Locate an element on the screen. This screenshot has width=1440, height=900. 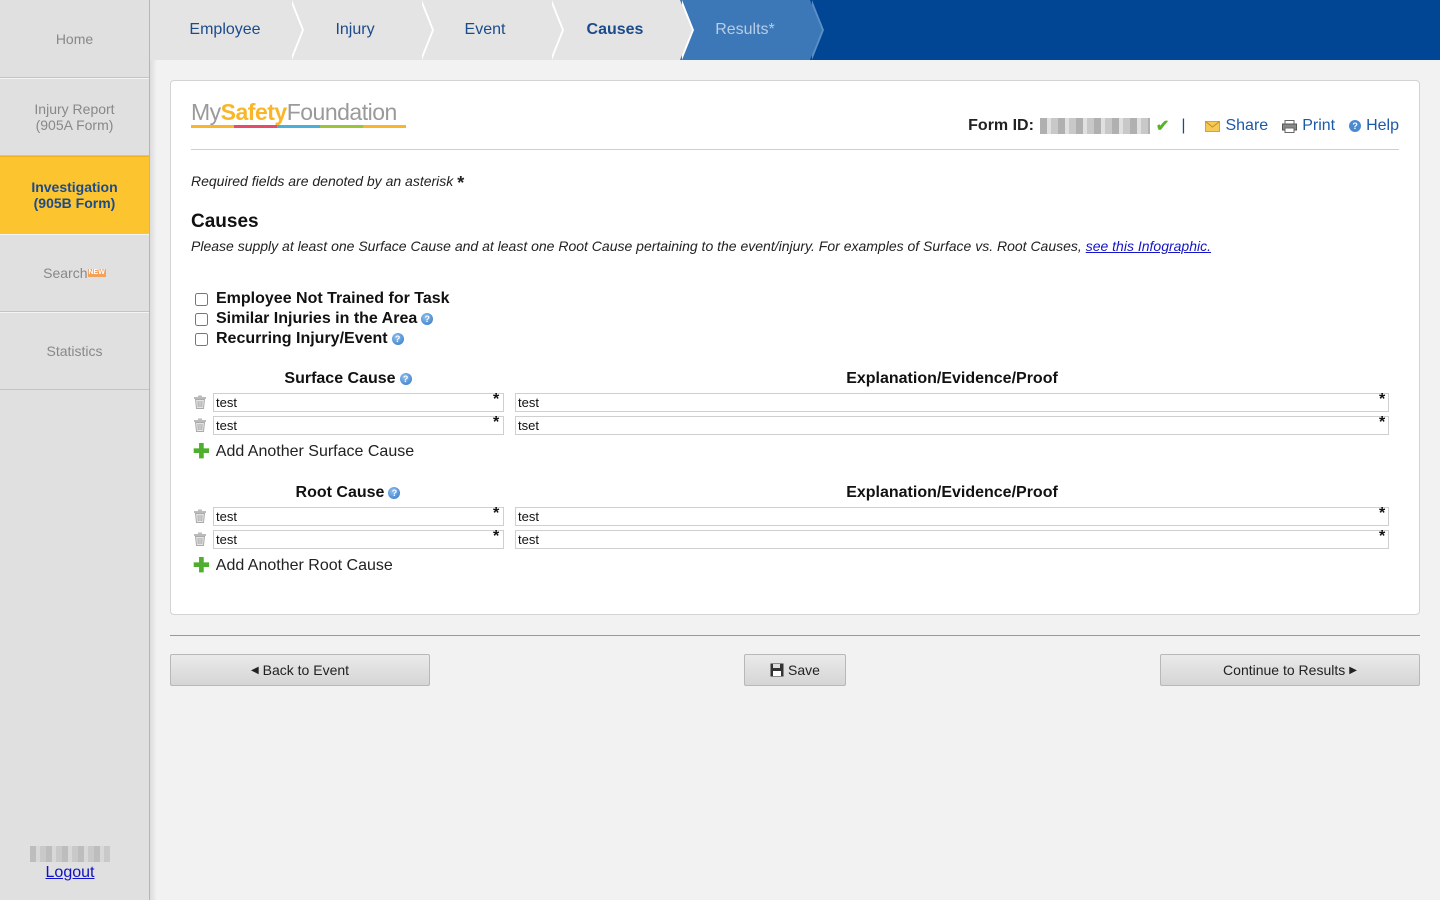
add-surface-cause-label: Add Another Surface Cause is located at coordinates (315, 451).